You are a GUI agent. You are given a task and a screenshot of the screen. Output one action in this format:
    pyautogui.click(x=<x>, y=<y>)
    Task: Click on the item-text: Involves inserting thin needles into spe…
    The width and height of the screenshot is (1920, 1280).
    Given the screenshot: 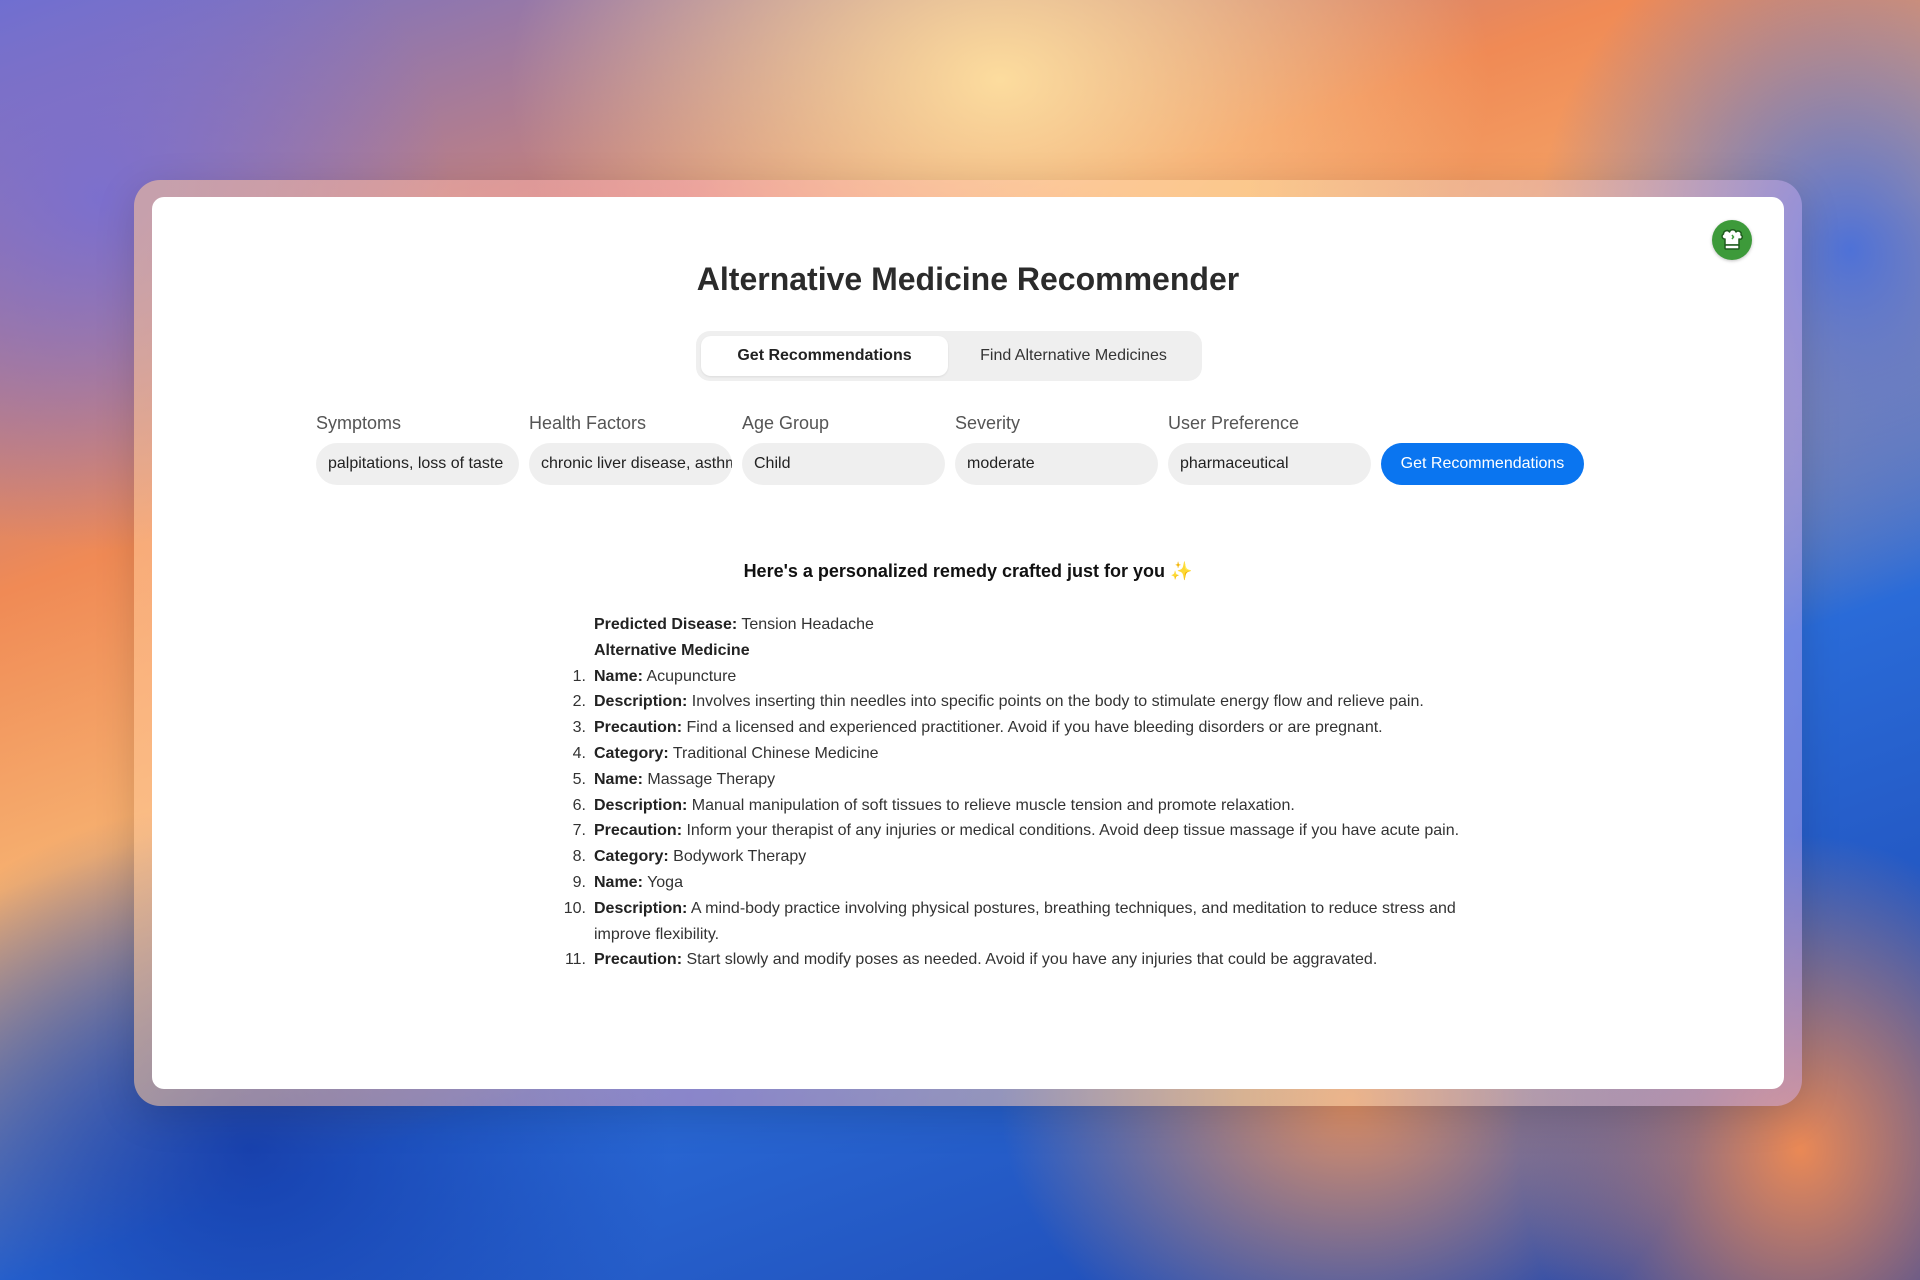 What is the action you would take?
    pyautogui.click(x=1057, y=702)
    